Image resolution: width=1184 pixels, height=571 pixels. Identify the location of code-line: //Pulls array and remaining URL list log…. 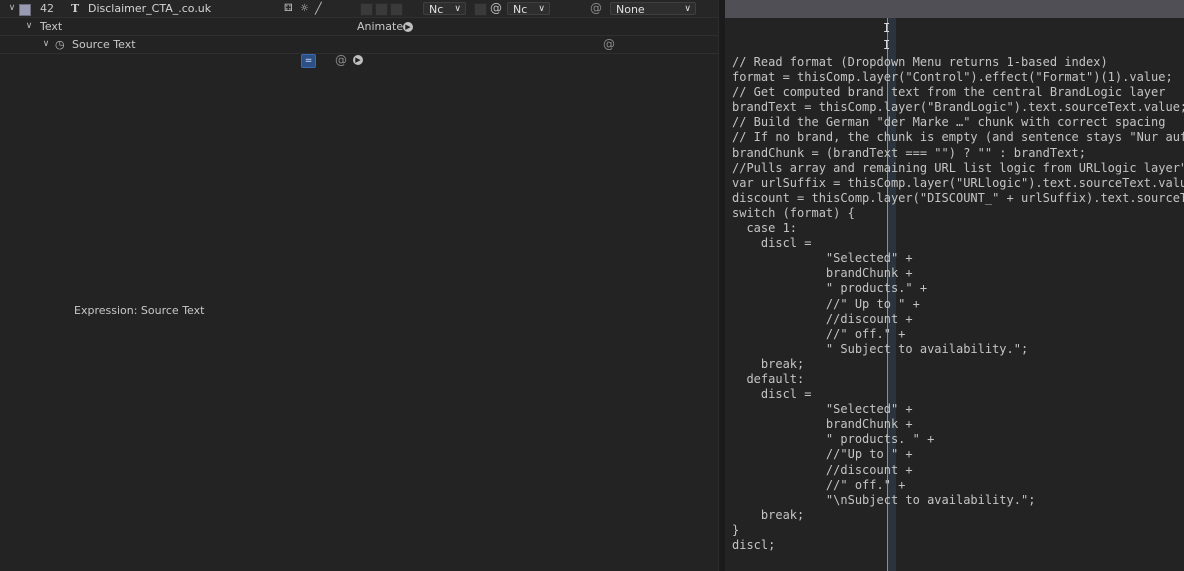
(958, 168).